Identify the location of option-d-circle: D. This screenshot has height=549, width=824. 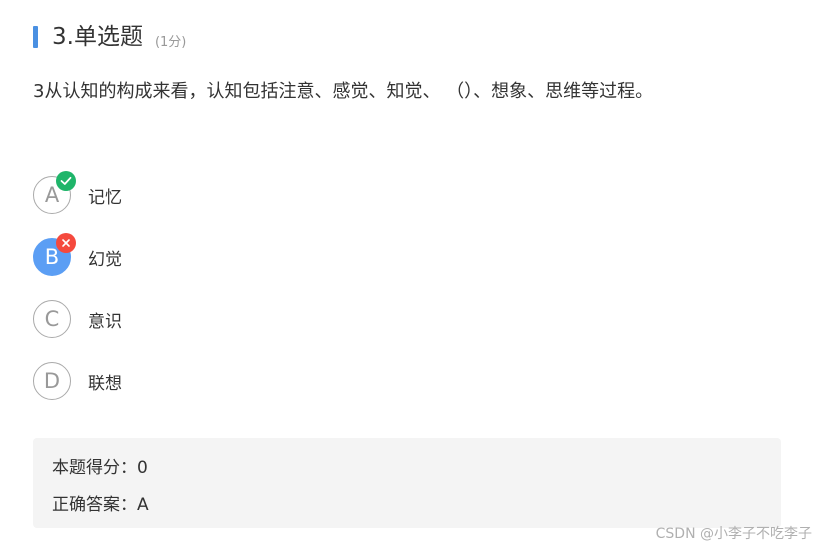
(52, 381).